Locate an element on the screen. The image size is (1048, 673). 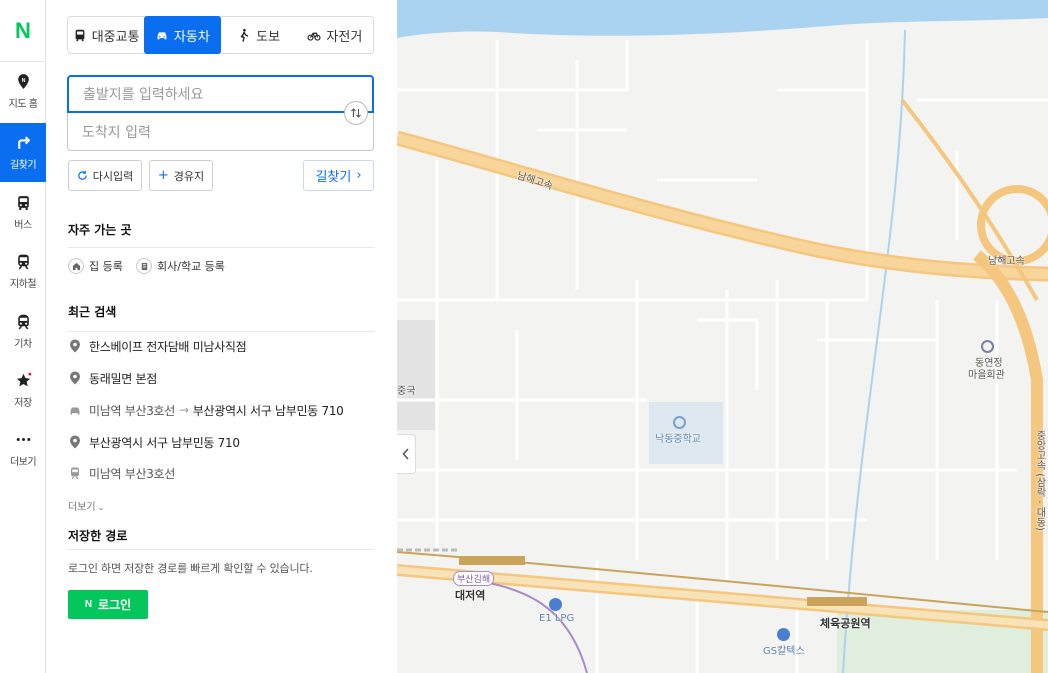
station-label: 체육공원역 is located at coordinates (845, 623).